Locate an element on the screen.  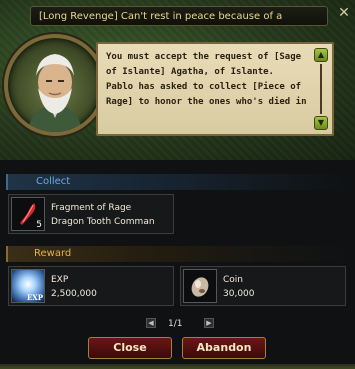
reward-name: EXP is located at coordinates (60, 280).